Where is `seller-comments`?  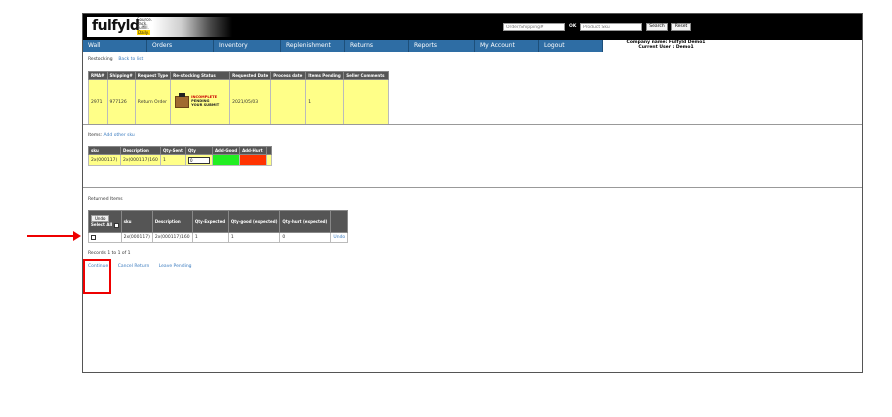
seller-comments is located at coordinates (366, 102).